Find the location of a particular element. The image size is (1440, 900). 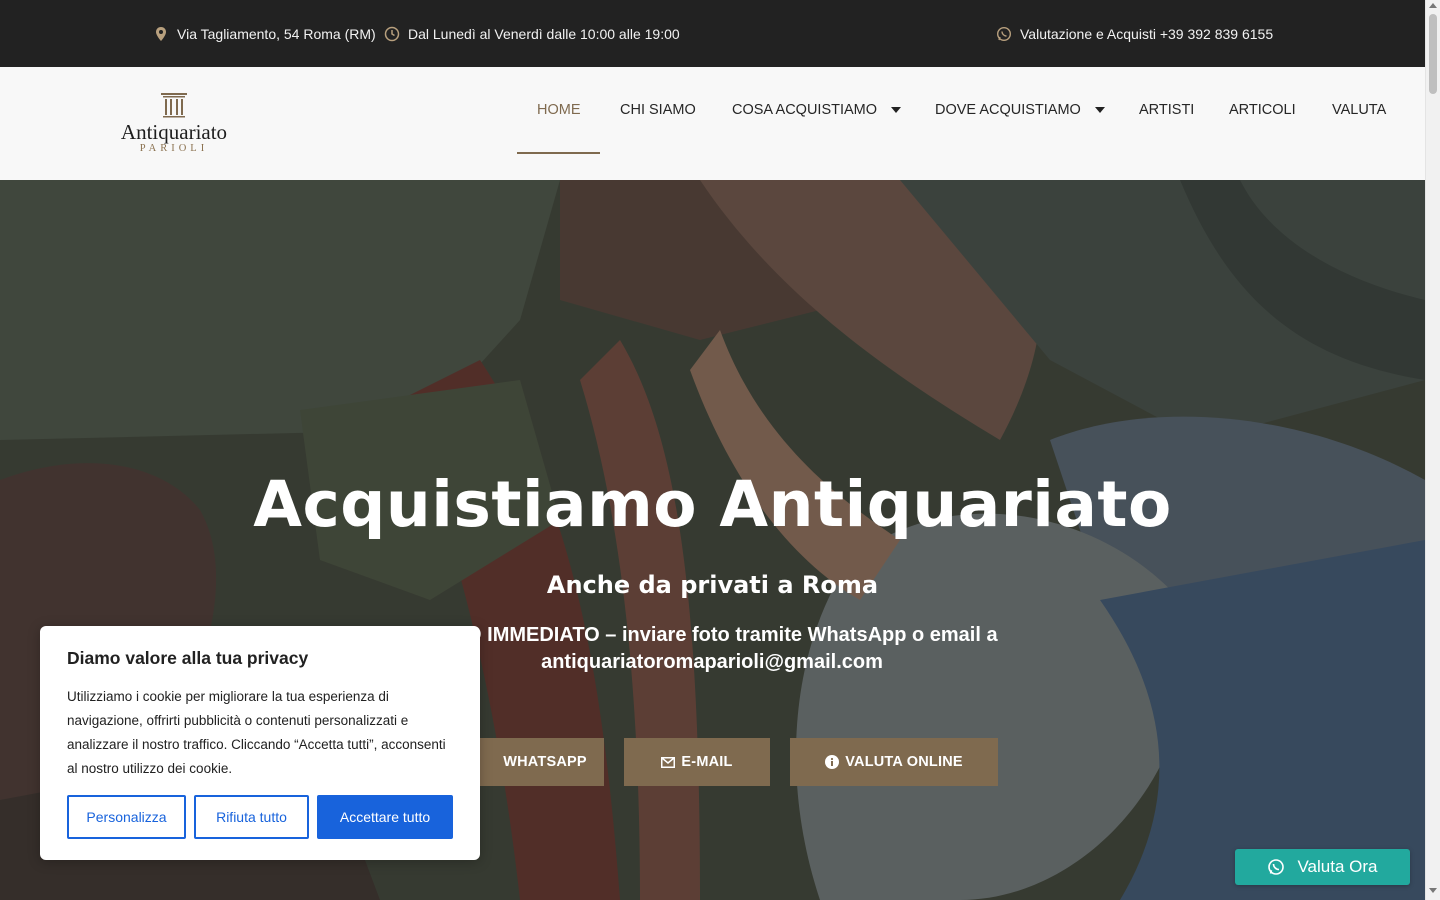

nav-artisti-label: ARTISTI is located at coordinates (1167, 110).